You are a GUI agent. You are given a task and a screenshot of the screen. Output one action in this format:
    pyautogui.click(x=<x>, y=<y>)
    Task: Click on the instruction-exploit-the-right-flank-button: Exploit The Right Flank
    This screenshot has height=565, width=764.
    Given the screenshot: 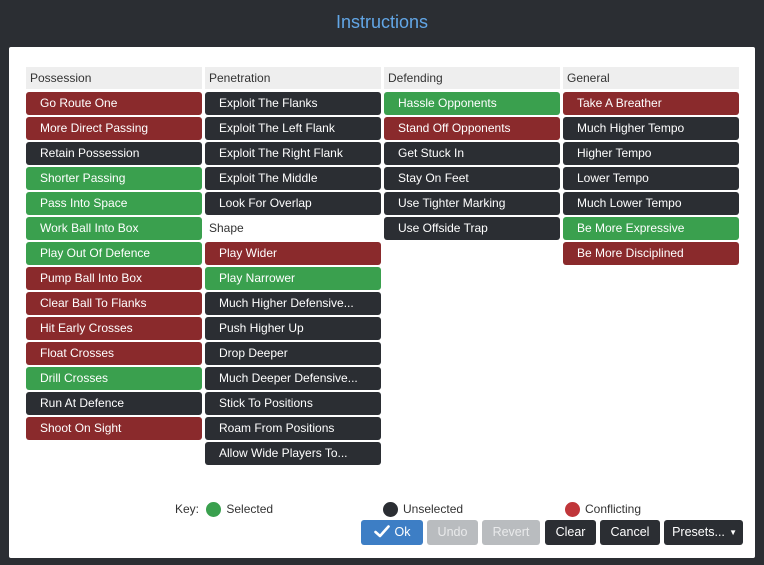 What is the action you would take?
    pyautogui.click(x=293, y=153)
    